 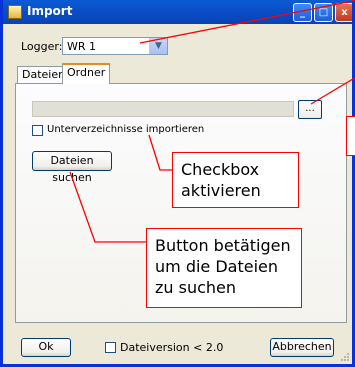 I want to click on search-files-label: Dateien suchen, so click(x=72, y=169).